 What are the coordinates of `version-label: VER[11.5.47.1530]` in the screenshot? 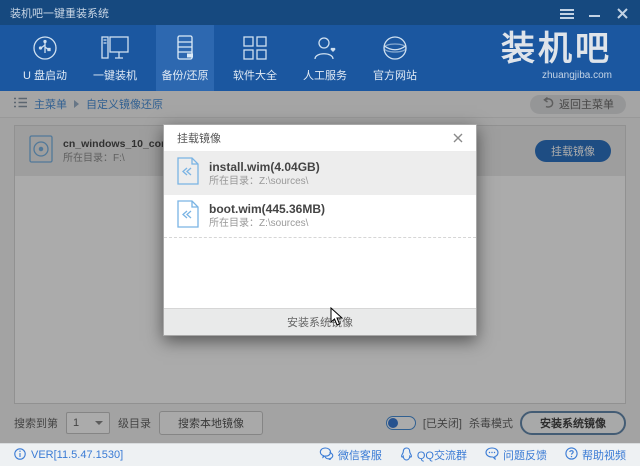 It's located at (77, 455).